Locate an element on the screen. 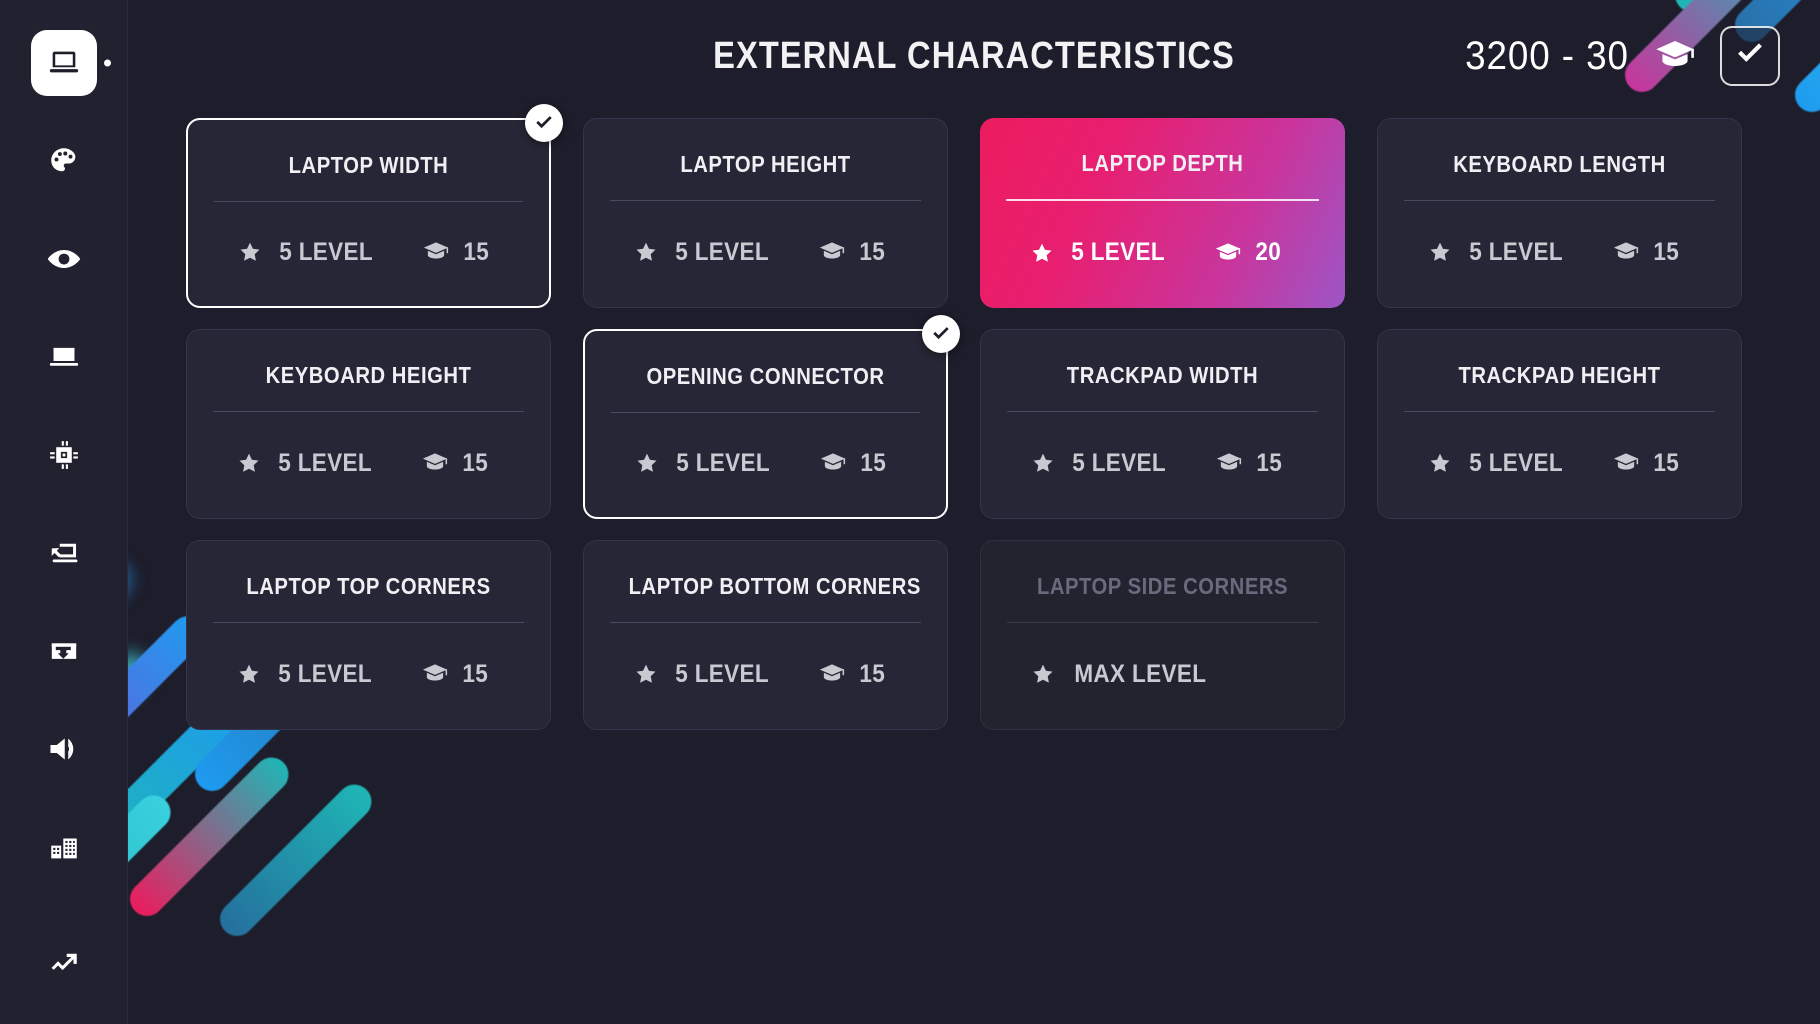 This screenshot has width=1820, height=1024. eye-icon is located at coordinates (64, 259).